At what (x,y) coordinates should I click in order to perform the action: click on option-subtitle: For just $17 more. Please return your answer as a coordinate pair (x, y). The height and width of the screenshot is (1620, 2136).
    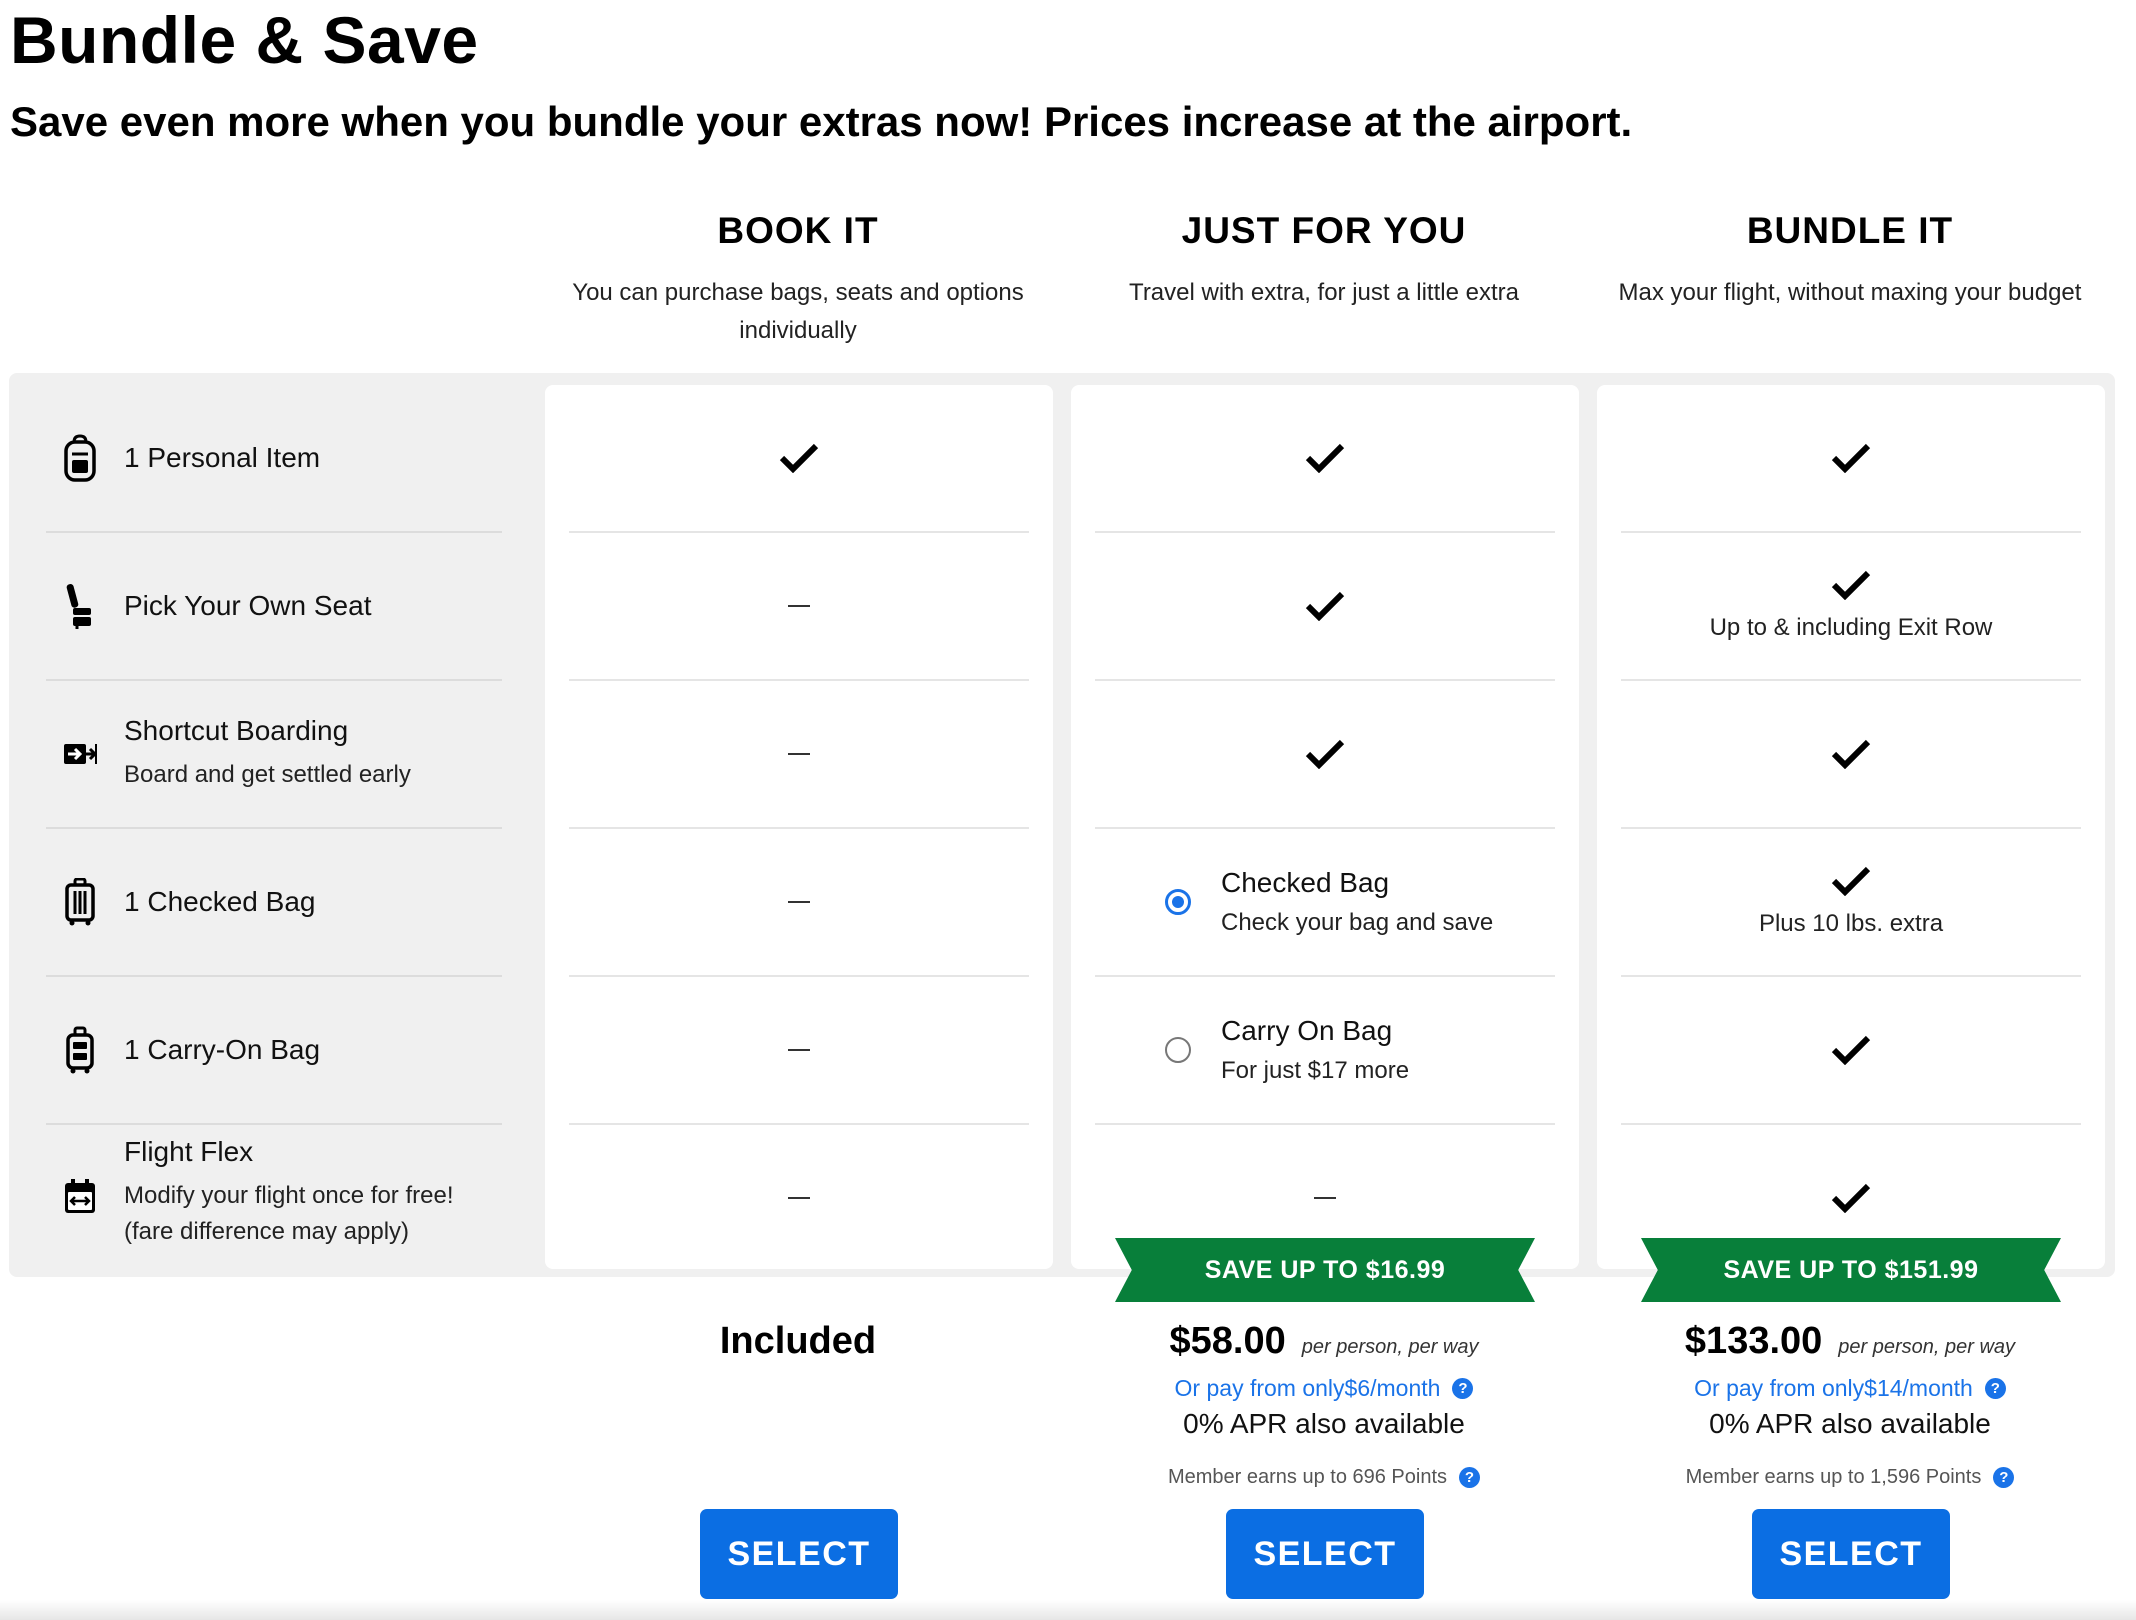
    Looking at the image, I should click on (1315, 1070).